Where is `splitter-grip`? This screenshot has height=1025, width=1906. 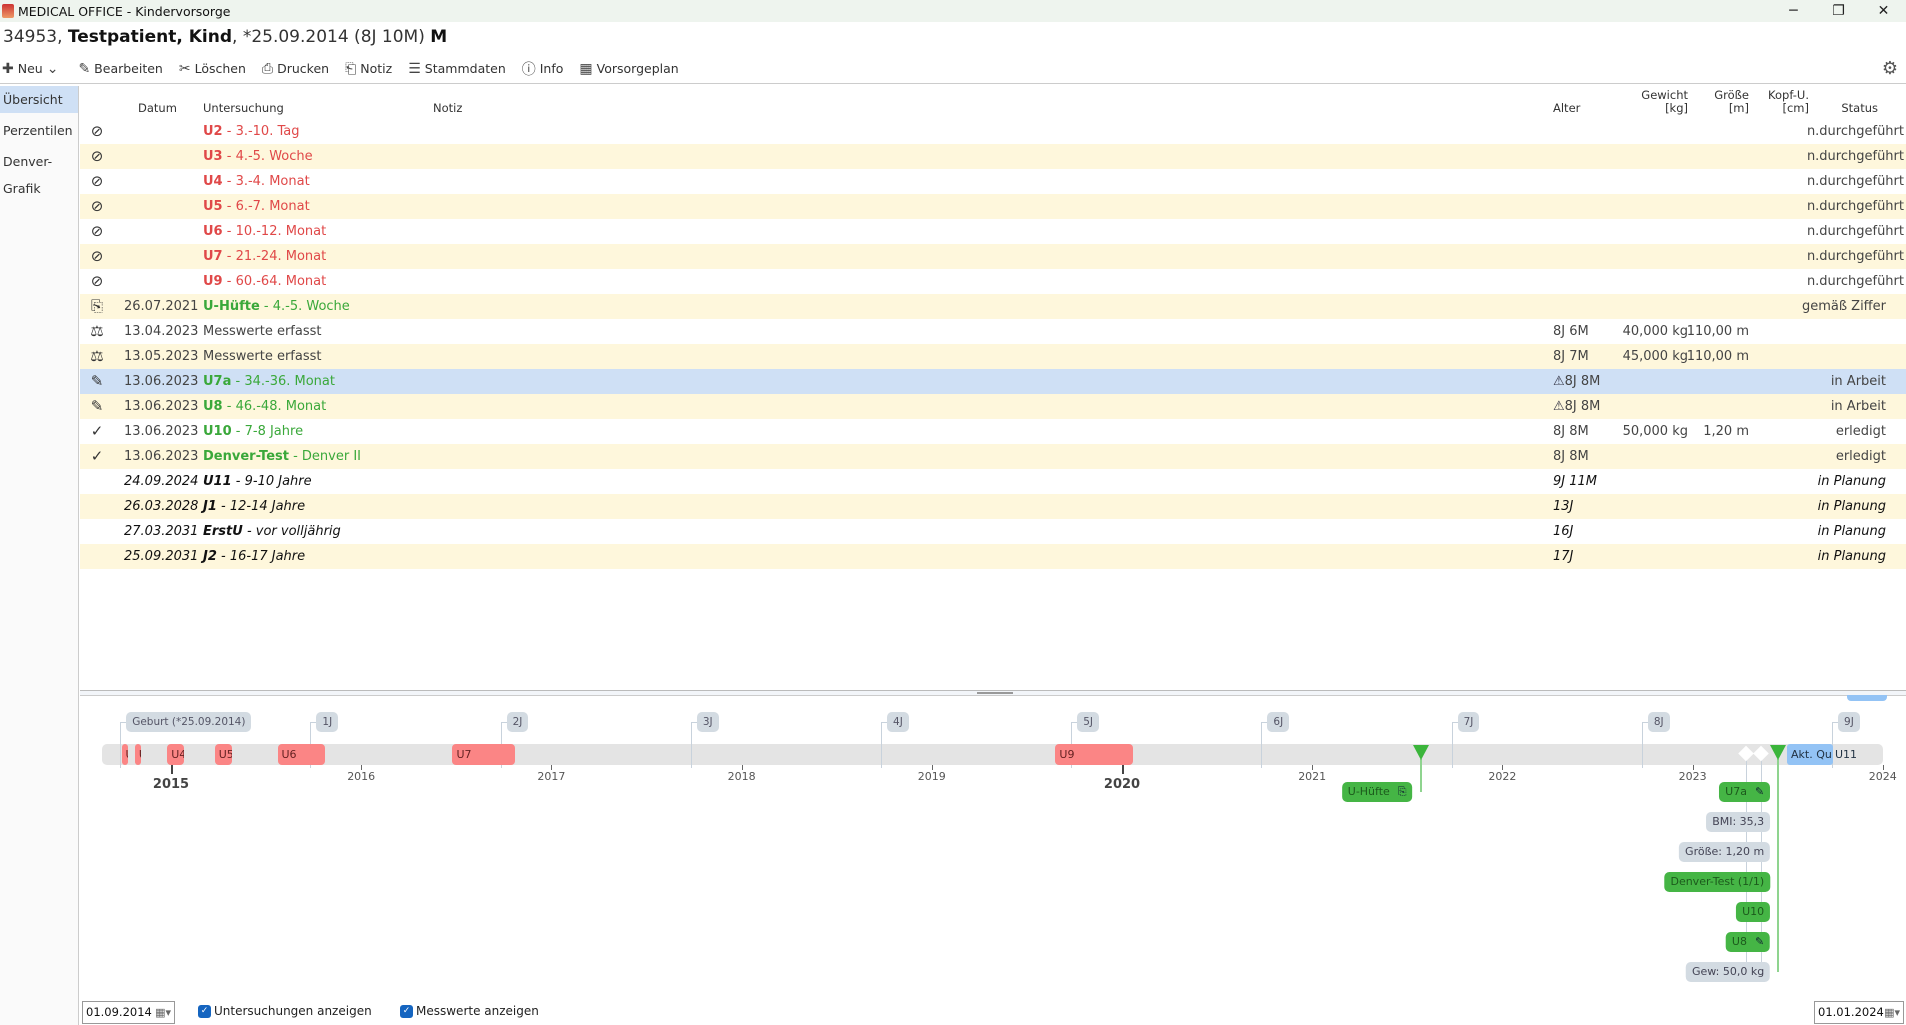
splitter-grip is located at coordinates (995, 693).